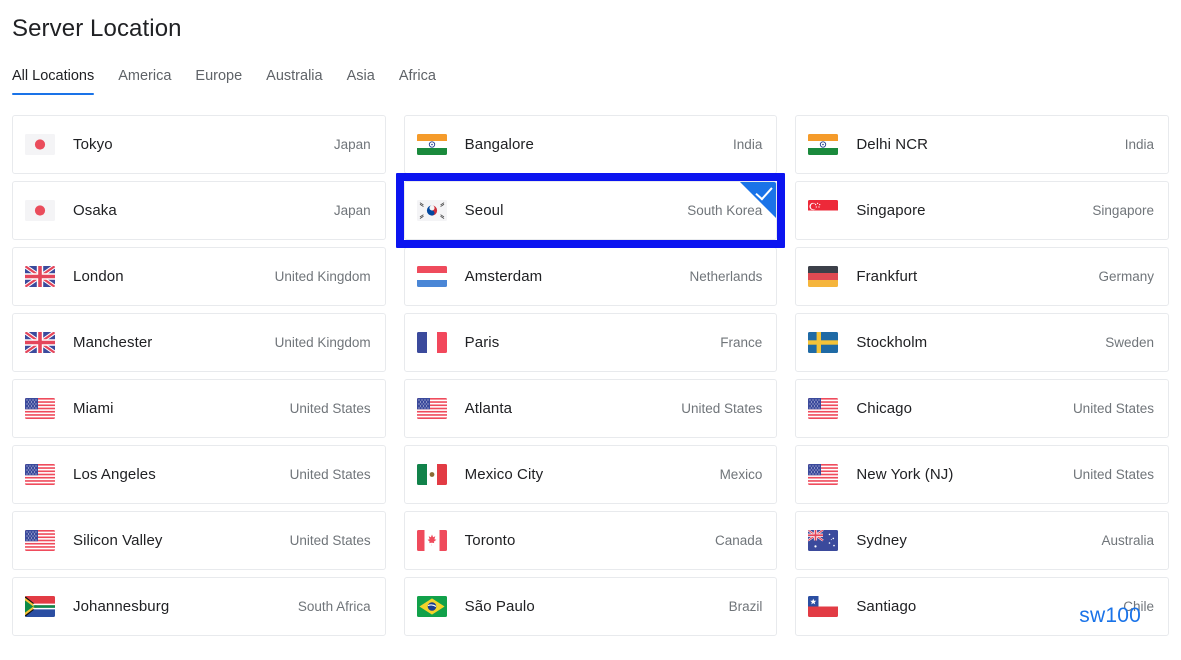  I want to click on location-city-label: London, so click(98, 276).